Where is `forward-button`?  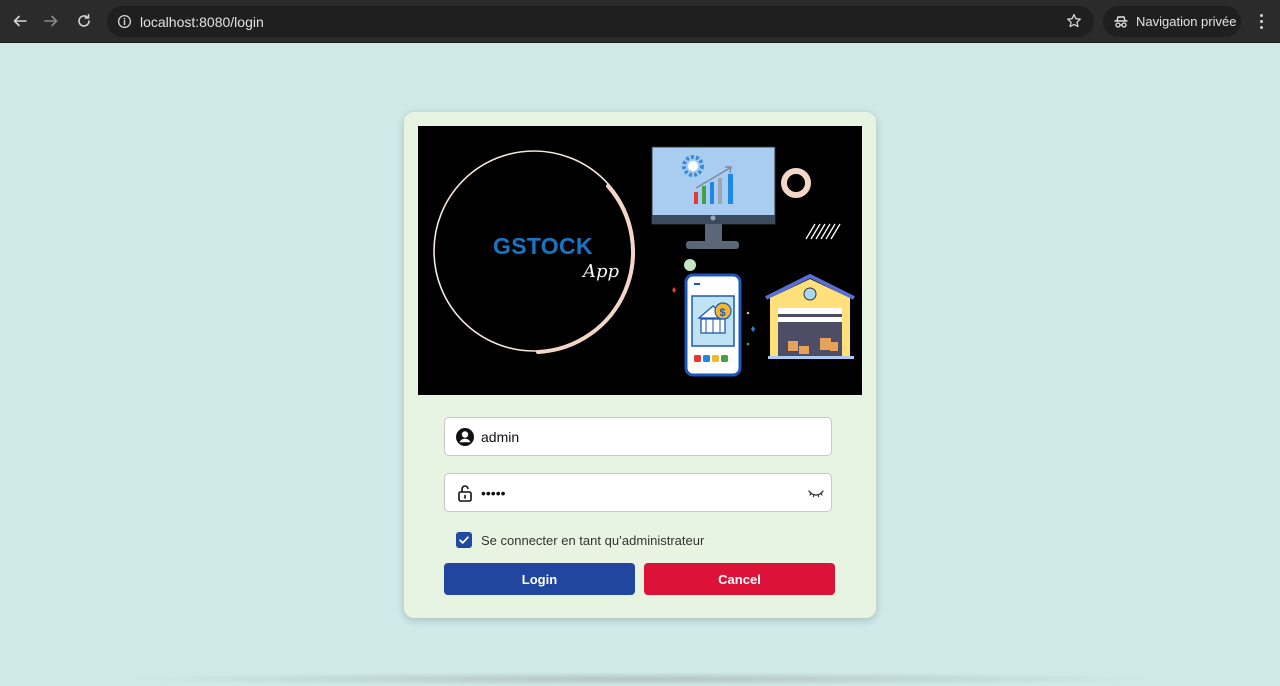 forward-button is located at coordinates (51, 21).